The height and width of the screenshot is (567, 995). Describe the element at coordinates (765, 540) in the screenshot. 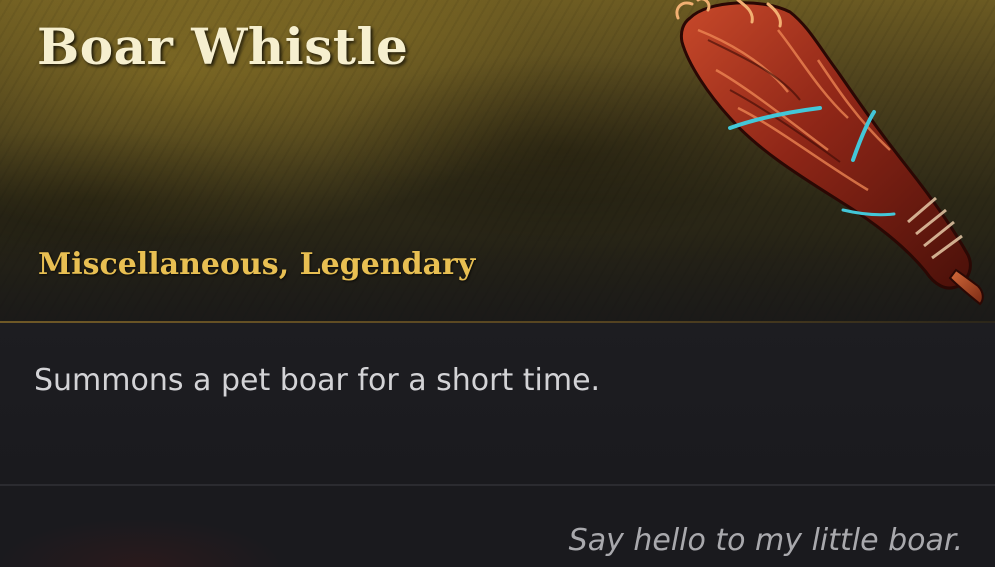

I see `item-flavor-text: Say hello to my little boar.` at that location.